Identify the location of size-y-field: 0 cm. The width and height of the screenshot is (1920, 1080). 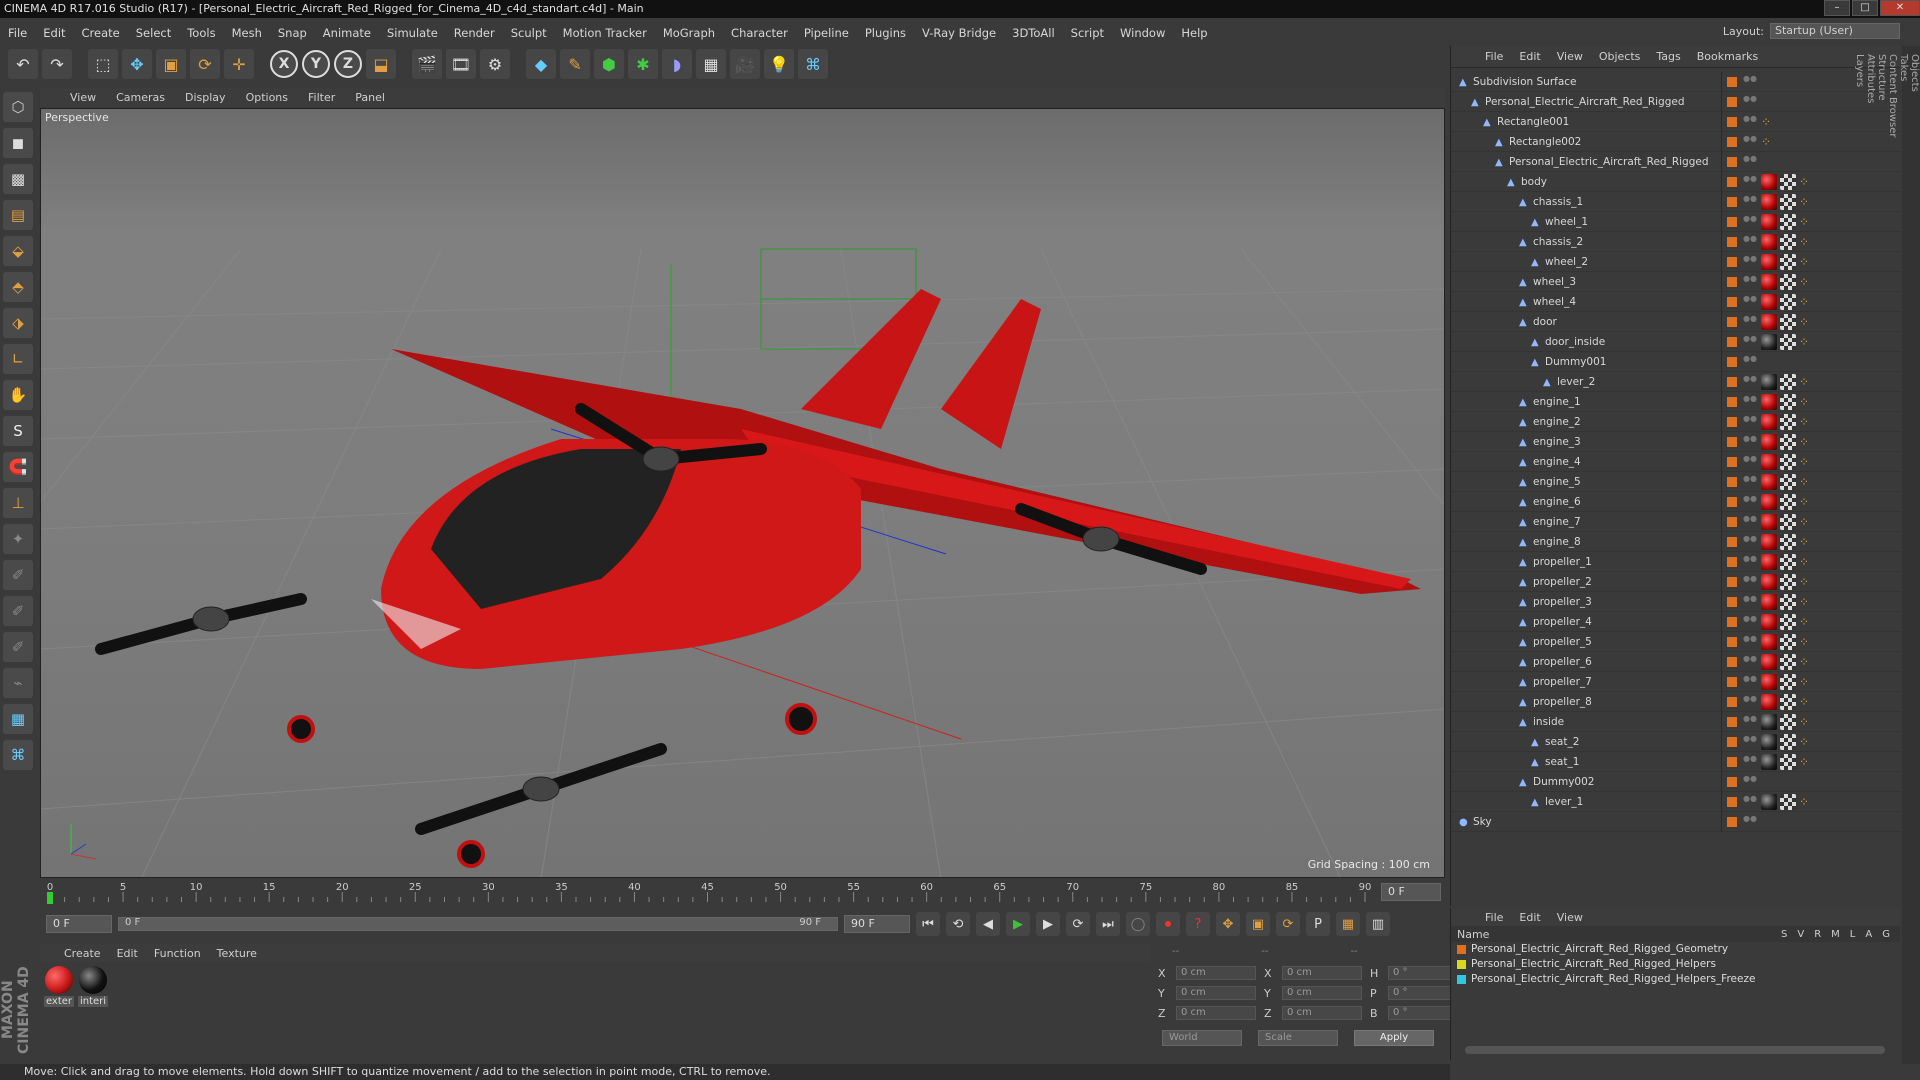
(1322, 993).